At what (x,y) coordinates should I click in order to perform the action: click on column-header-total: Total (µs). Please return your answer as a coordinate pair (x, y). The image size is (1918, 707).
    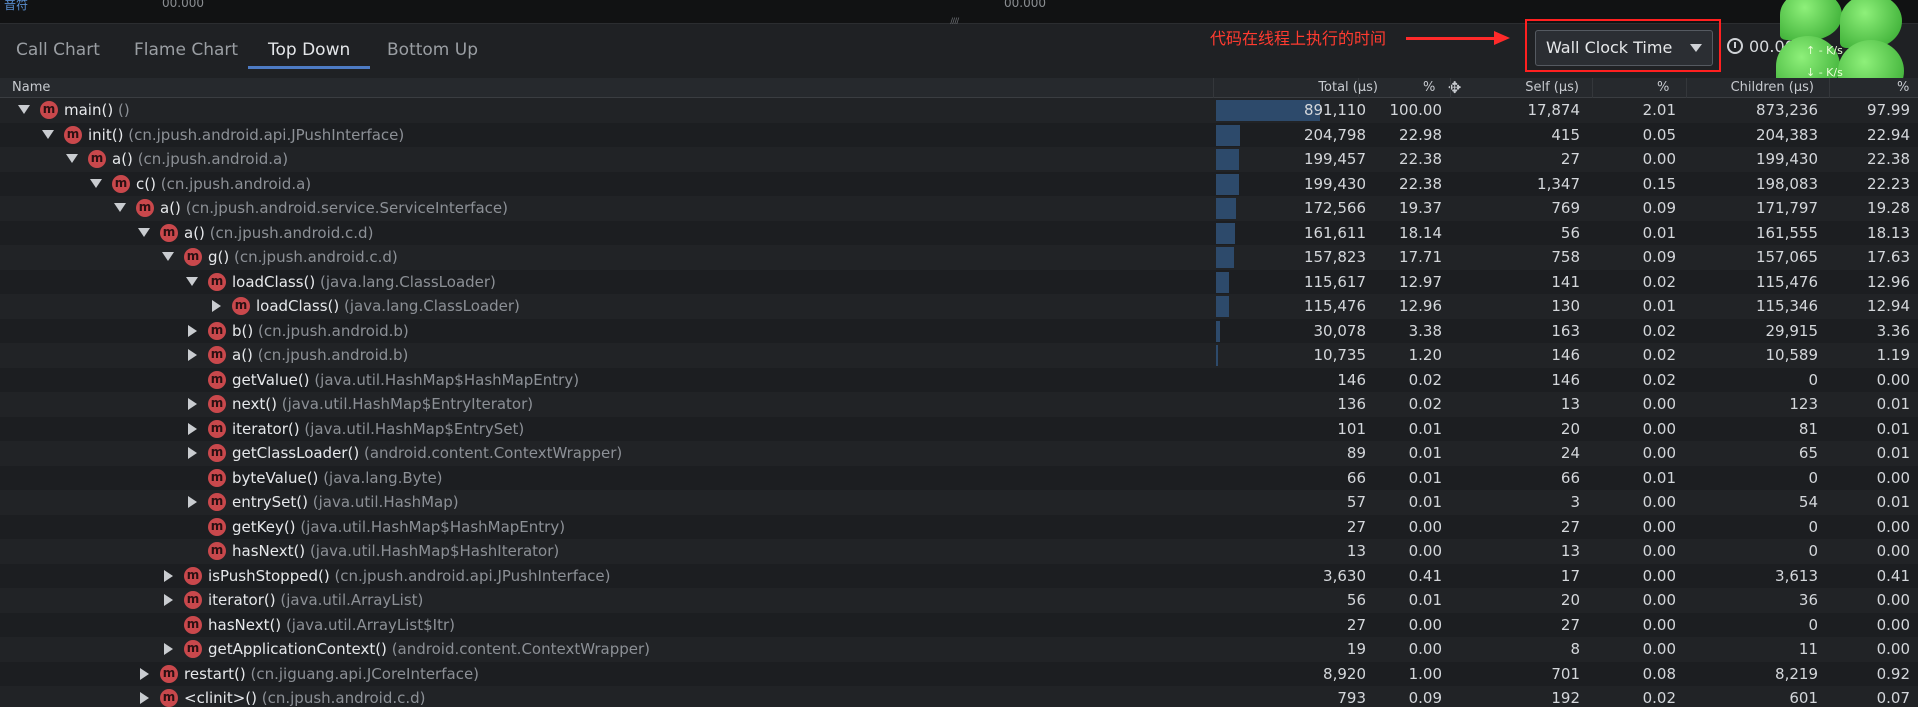
    Looking at the image, I should click on (1334, 87).